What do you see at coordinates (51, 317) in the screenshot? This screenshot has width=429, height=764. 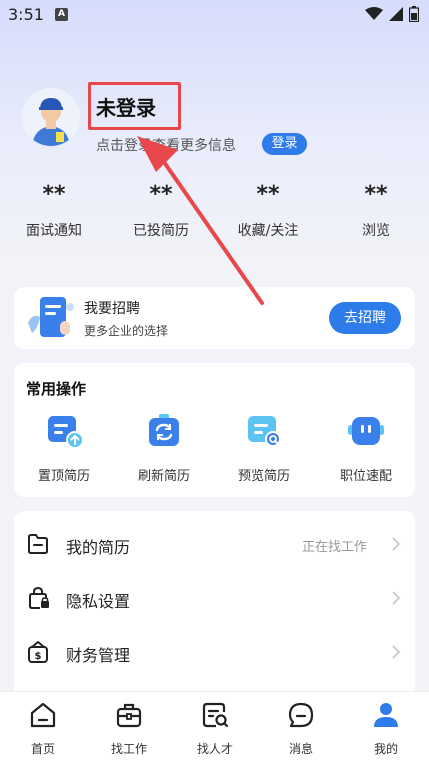 I see `recruit-icon` at bounding box center [51, 317].